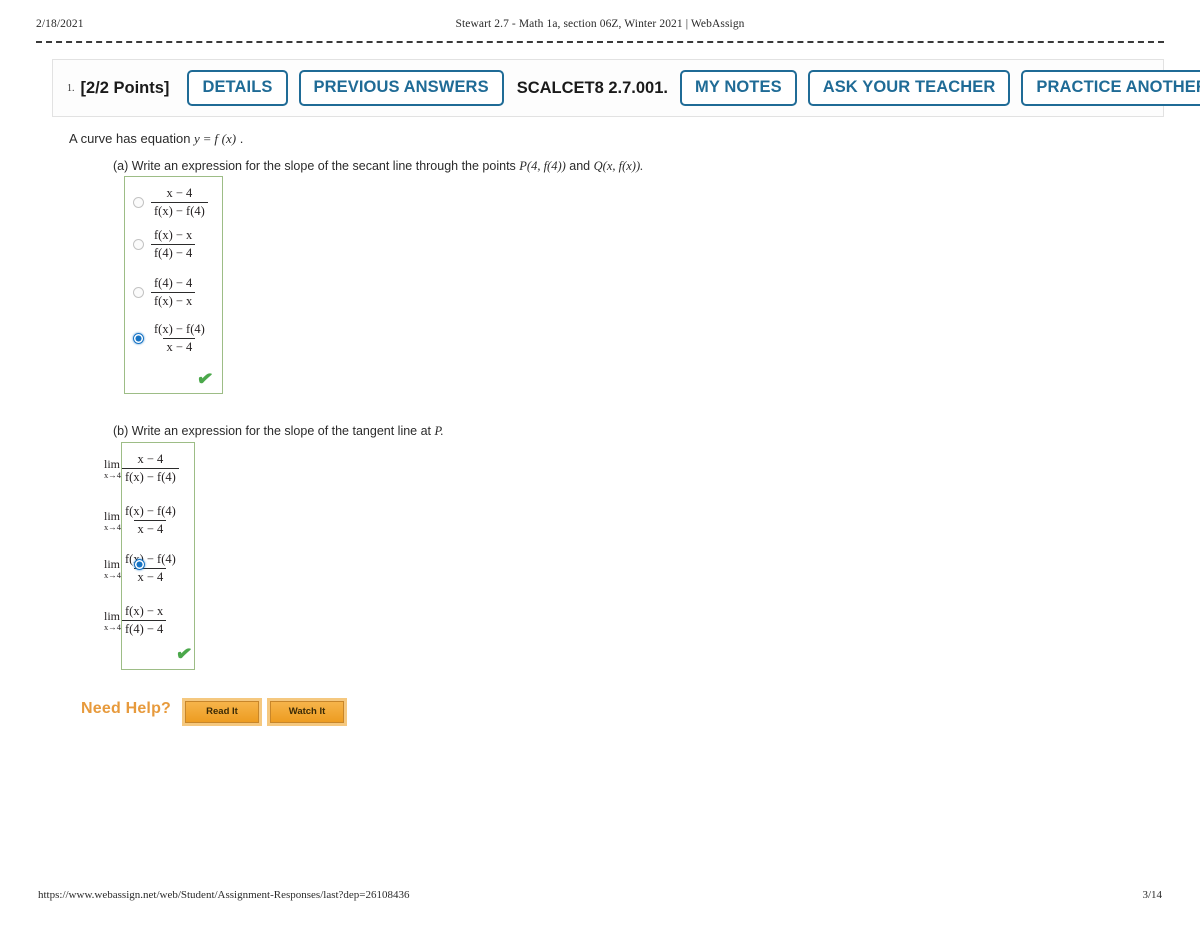 The width and height of the screenshot is (1200, 927). I want to click on footer-page-number: 3/14, so click(1152, 895).